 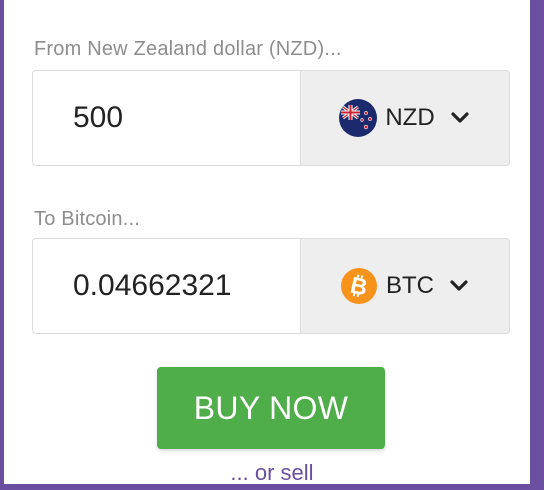 What do you see at coordinates (537, 245) in the screenshot?
I see `frame-border-right` at bounding box center [537, 245].